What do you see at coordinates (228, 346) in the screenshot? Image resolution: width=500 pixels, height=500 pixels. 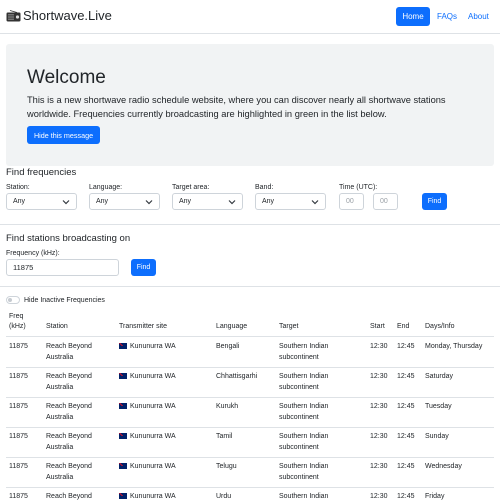 I see `cell-language: Bengali` at bounding box center [228, 346].